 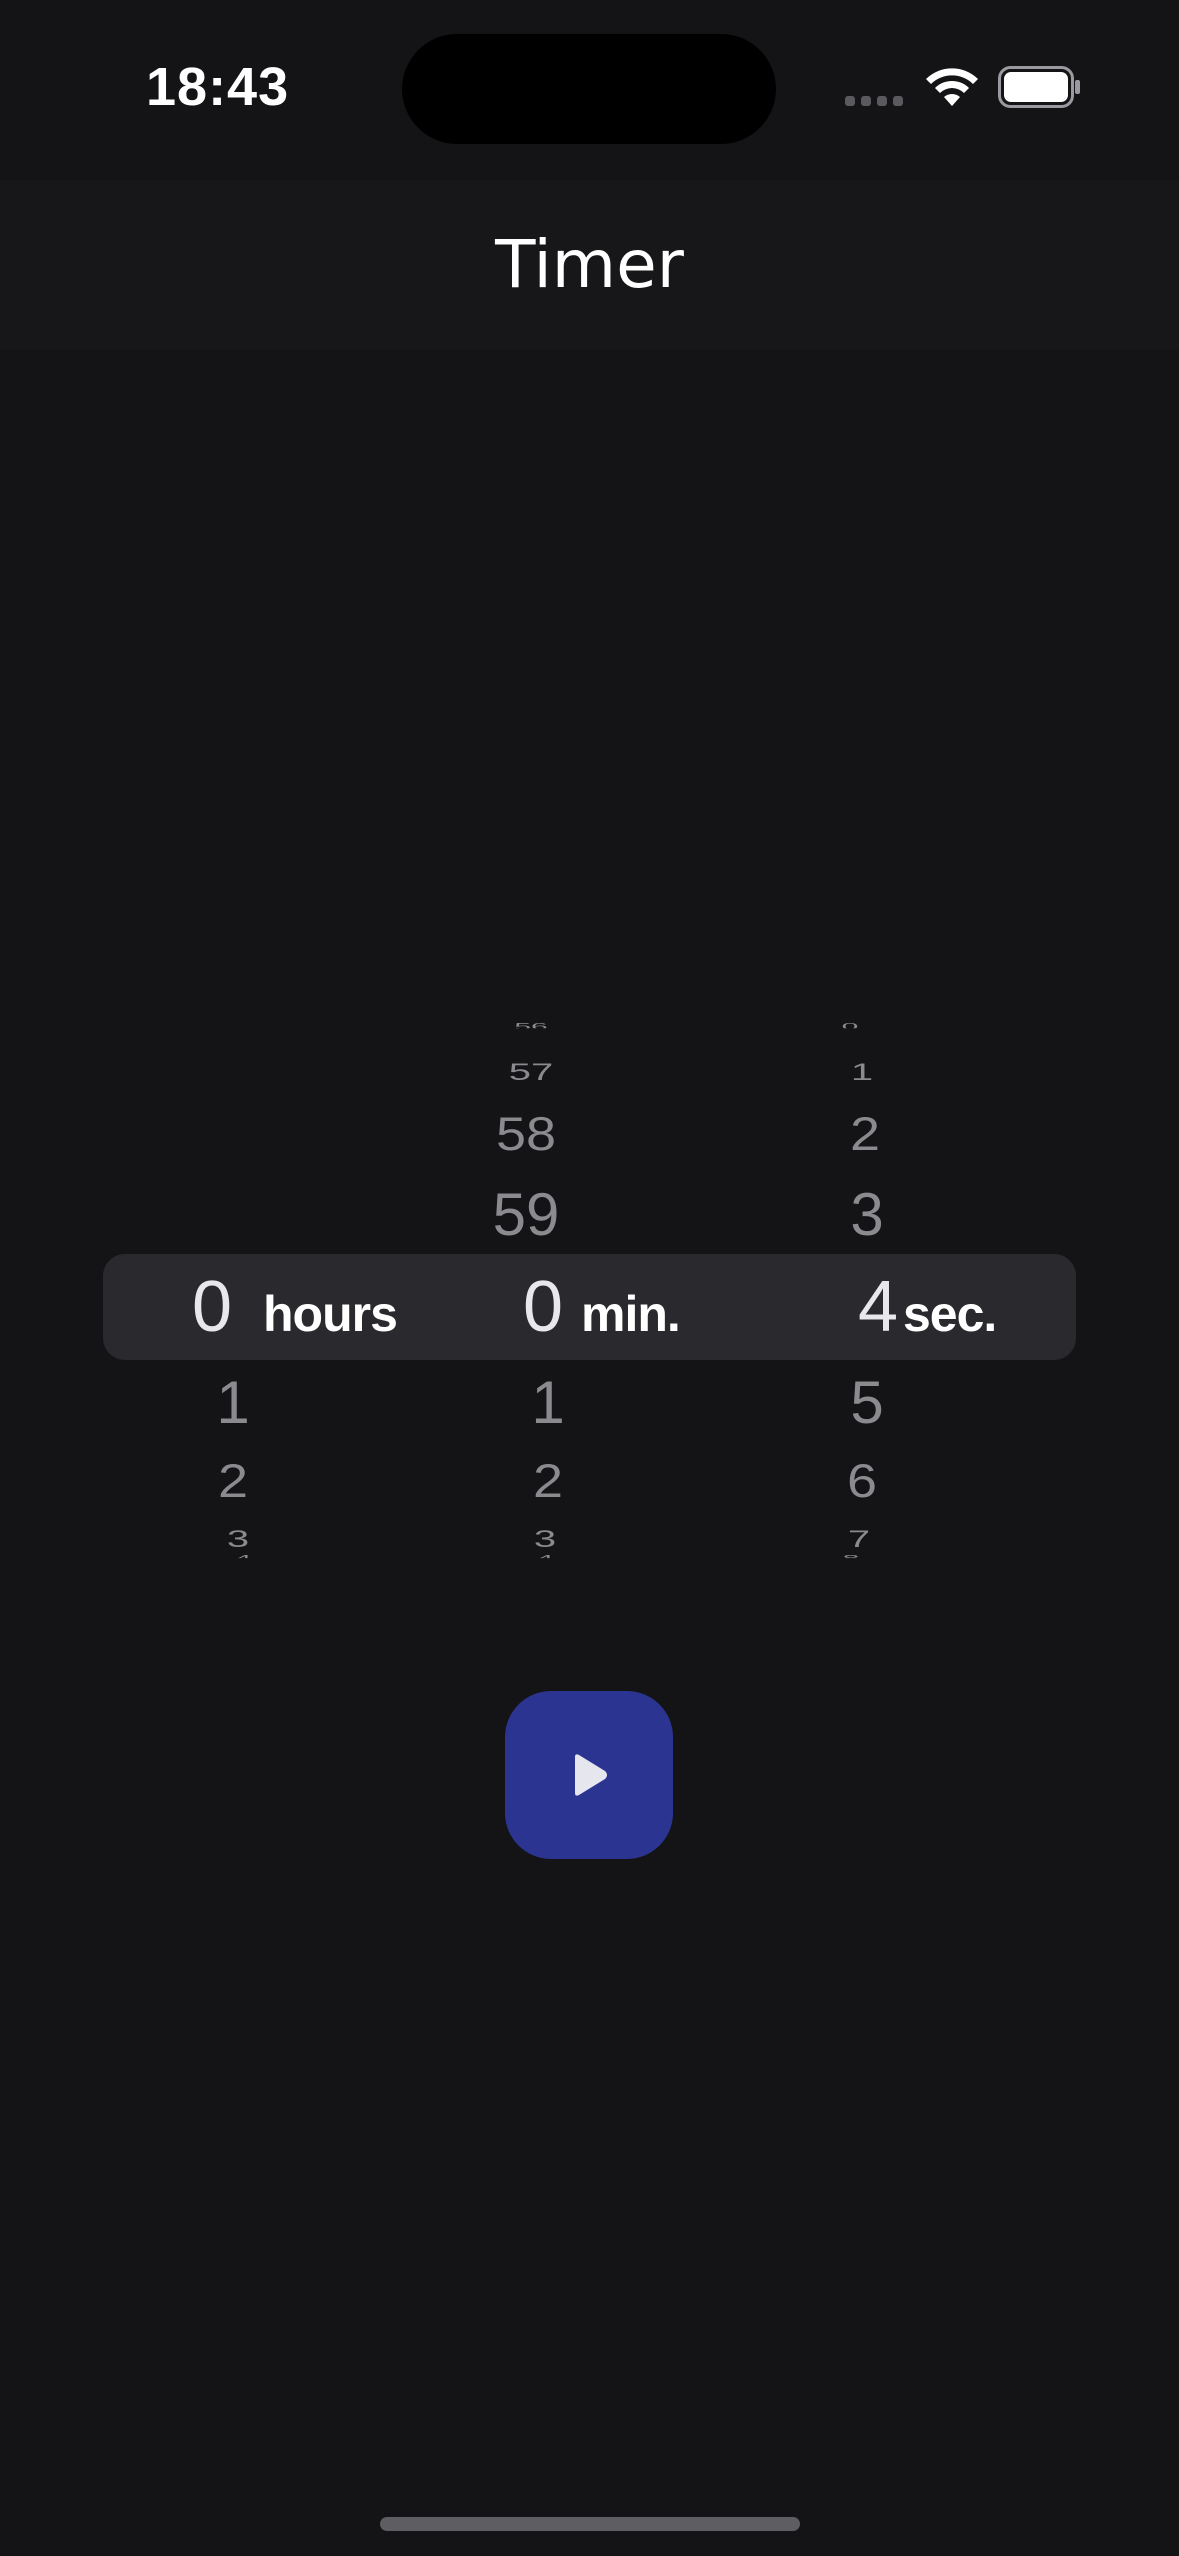 What do you see at coordinates (330, 1314) in the screenshot?
I see `hours-unit-label: hours` at bounding box center [330, 1314].